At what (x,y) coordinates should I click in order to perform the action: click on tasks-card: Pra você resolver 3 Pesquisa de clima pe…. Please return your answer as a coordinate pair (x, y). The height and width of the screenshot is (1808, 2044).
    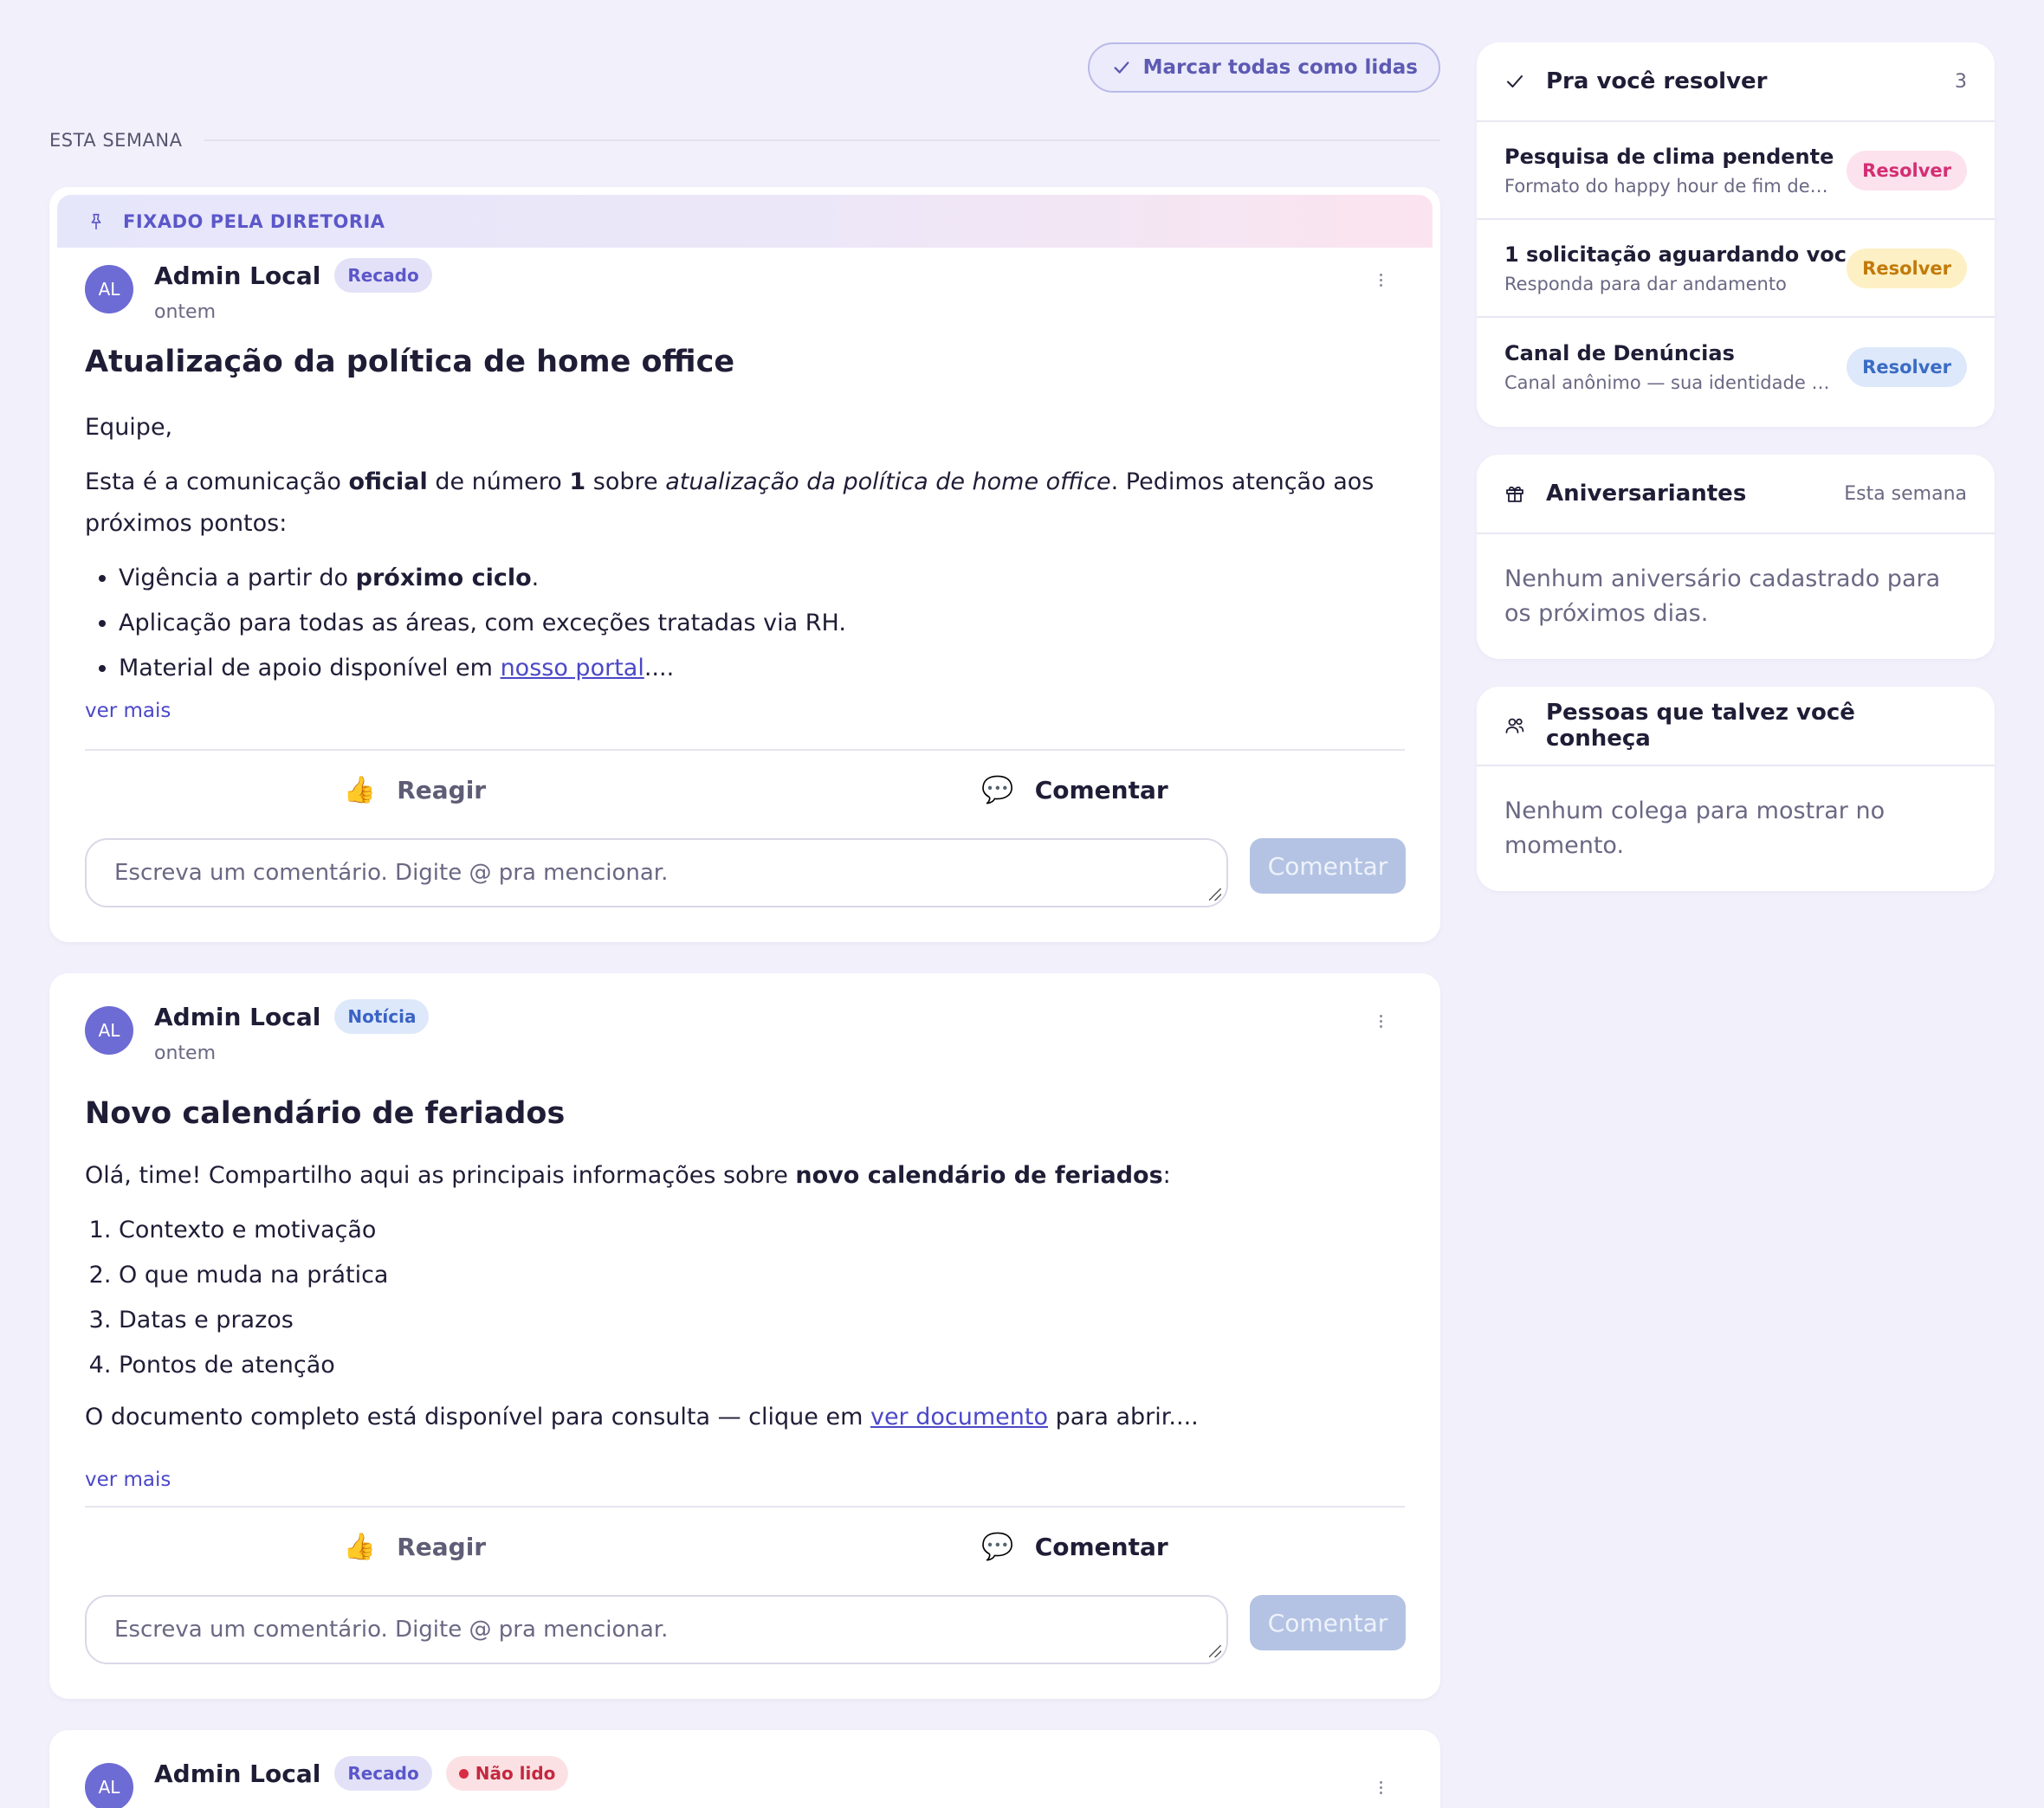
    Looking at the image, I should click on (1736, 234).